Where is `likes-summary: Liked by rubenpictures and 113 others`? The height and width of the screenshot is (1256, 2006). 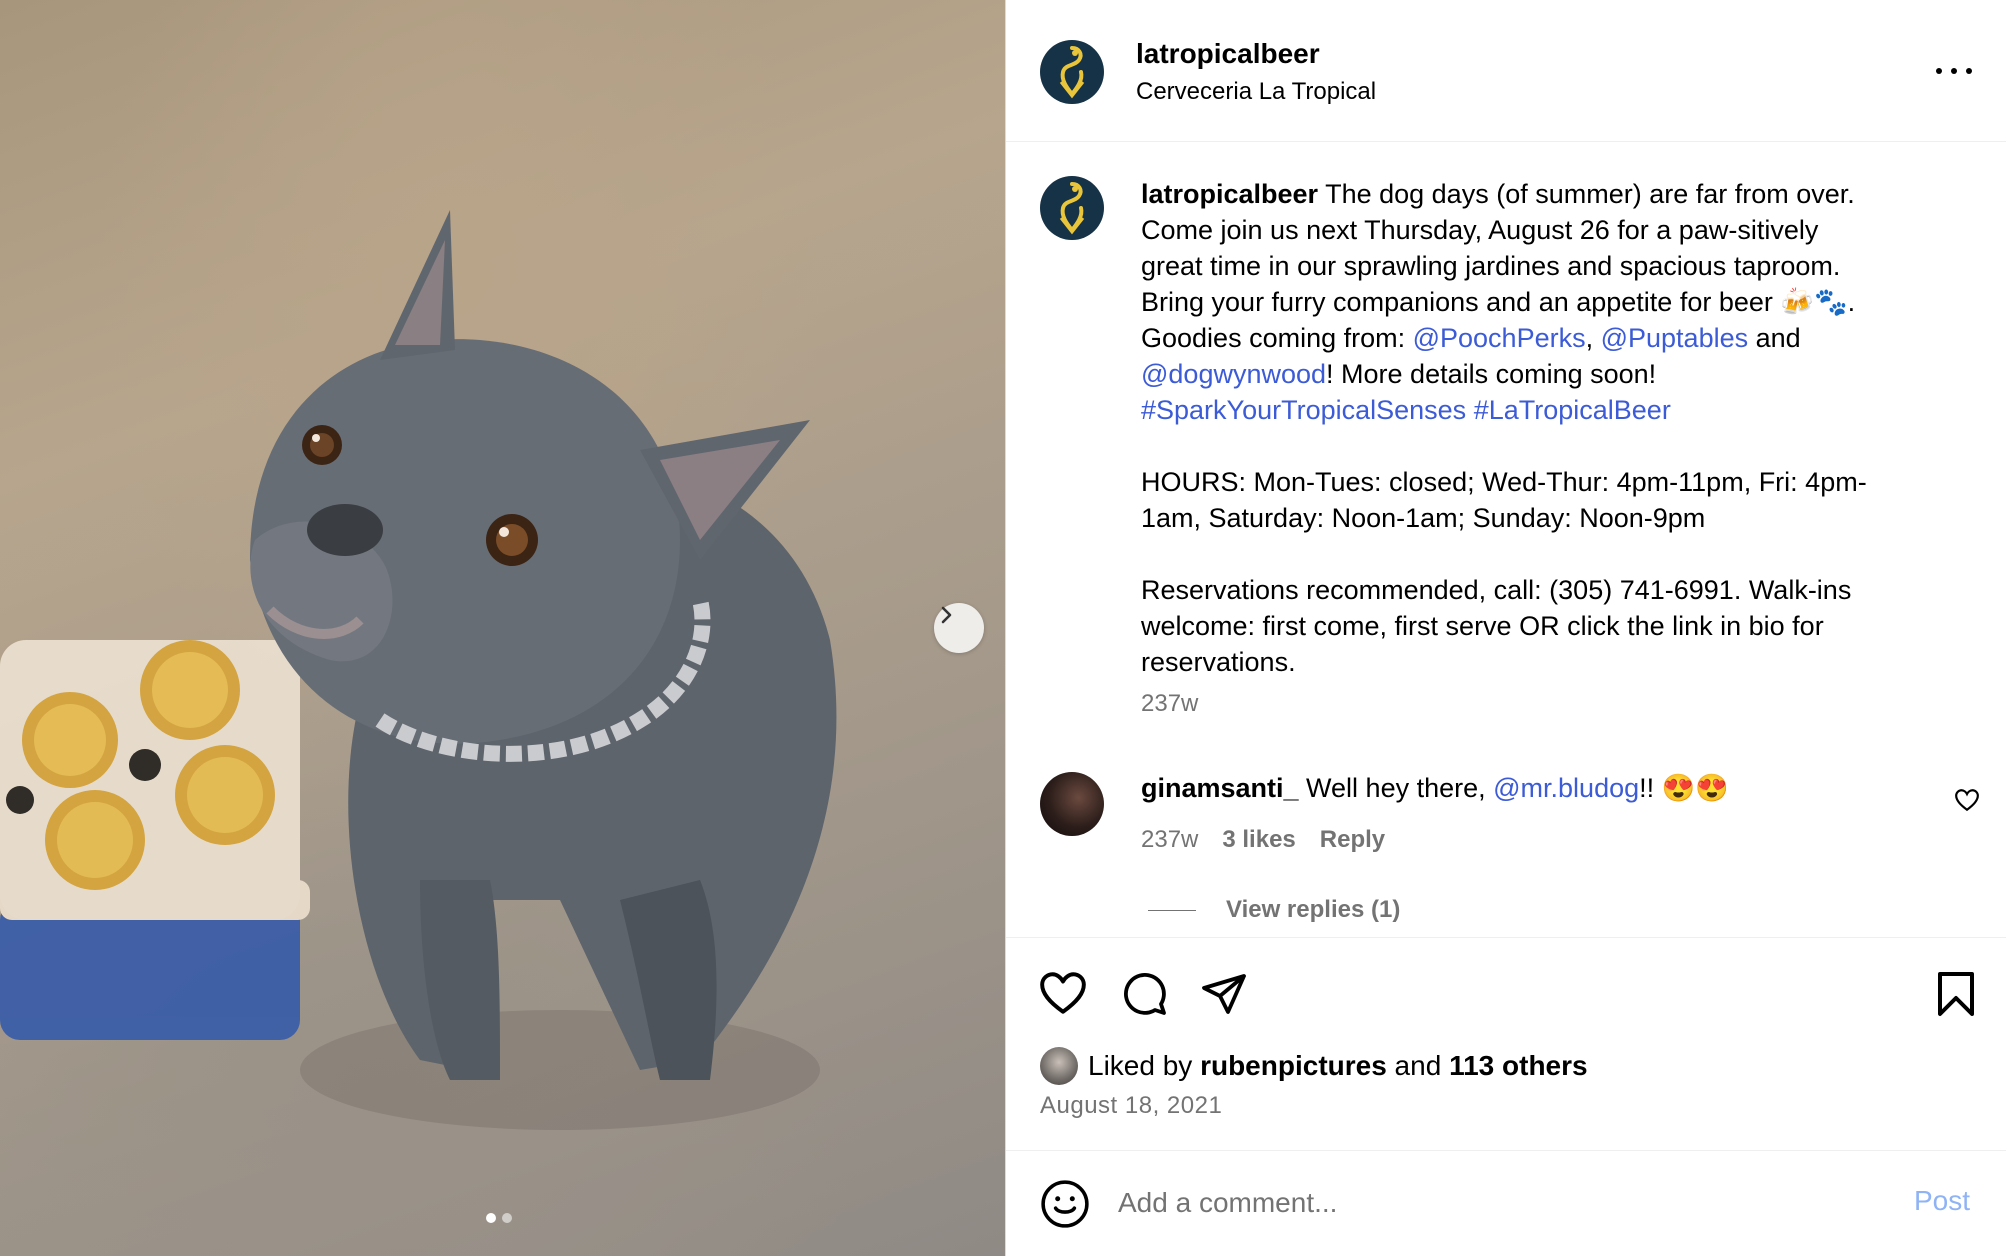 likes-summary: Liked by rubenpictures and 113 others is located at coordinates (1314, 1066).